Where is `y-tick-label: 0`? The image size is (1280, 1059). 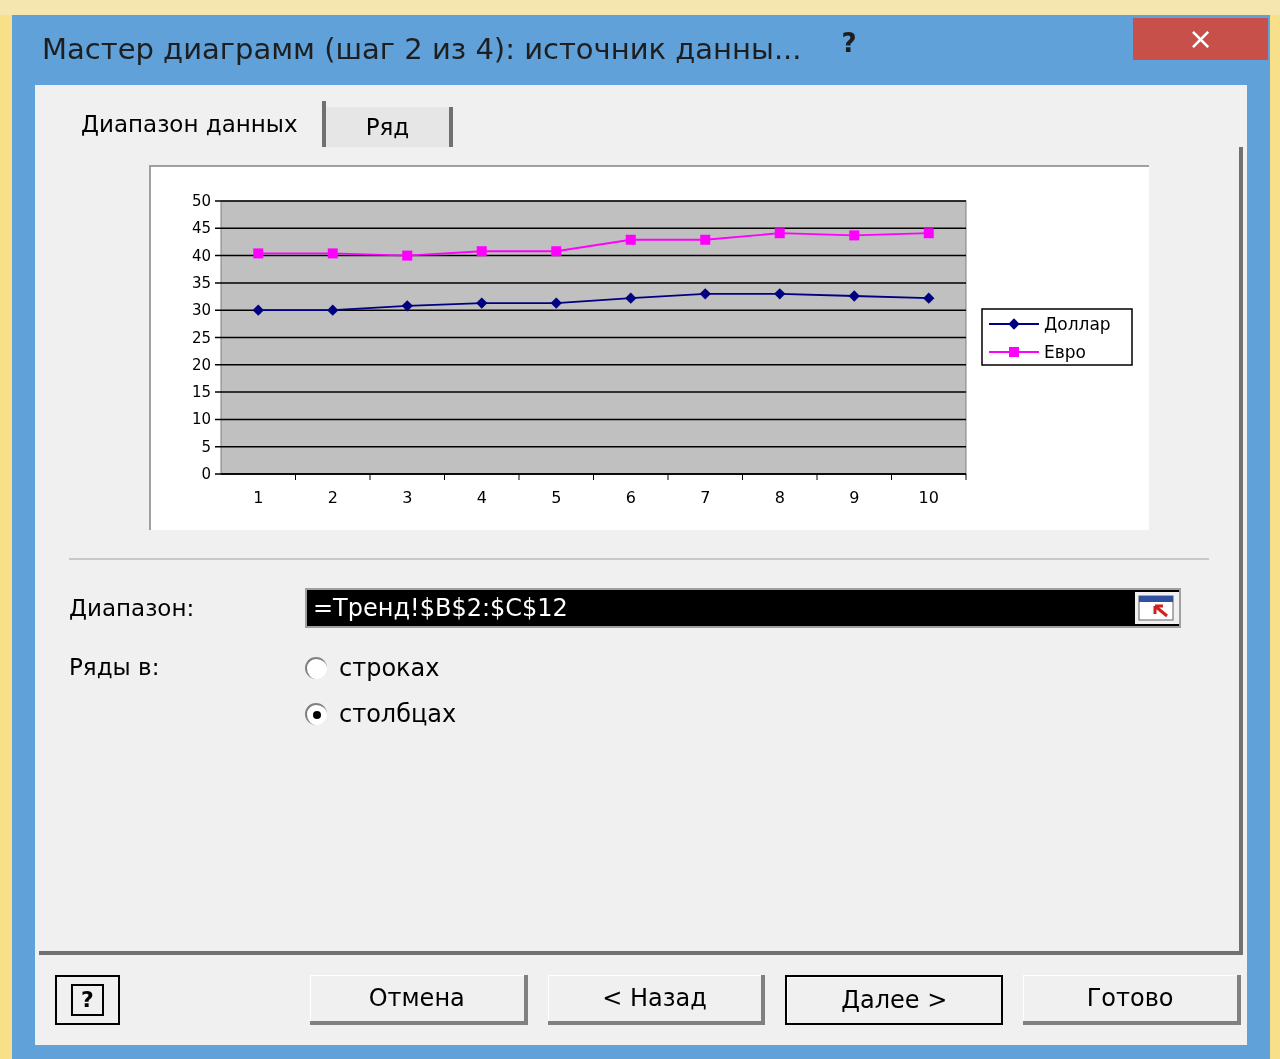
y-tick-label: 0 is located at coordinates (206, 474).